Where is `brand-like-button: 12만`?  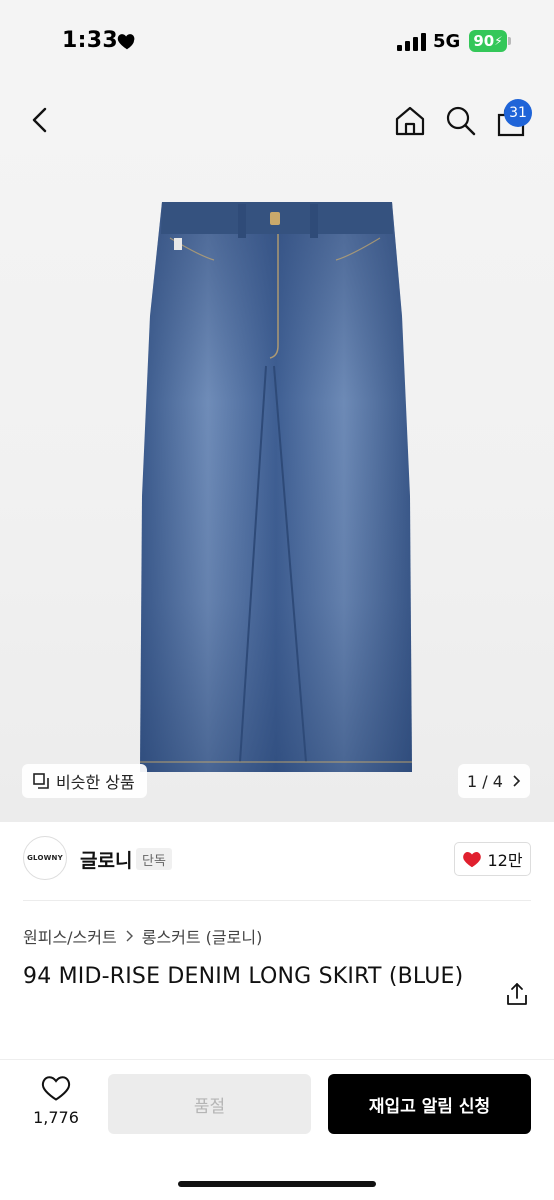
brand-like-button: 12만 is located at coordinates (492, 859).